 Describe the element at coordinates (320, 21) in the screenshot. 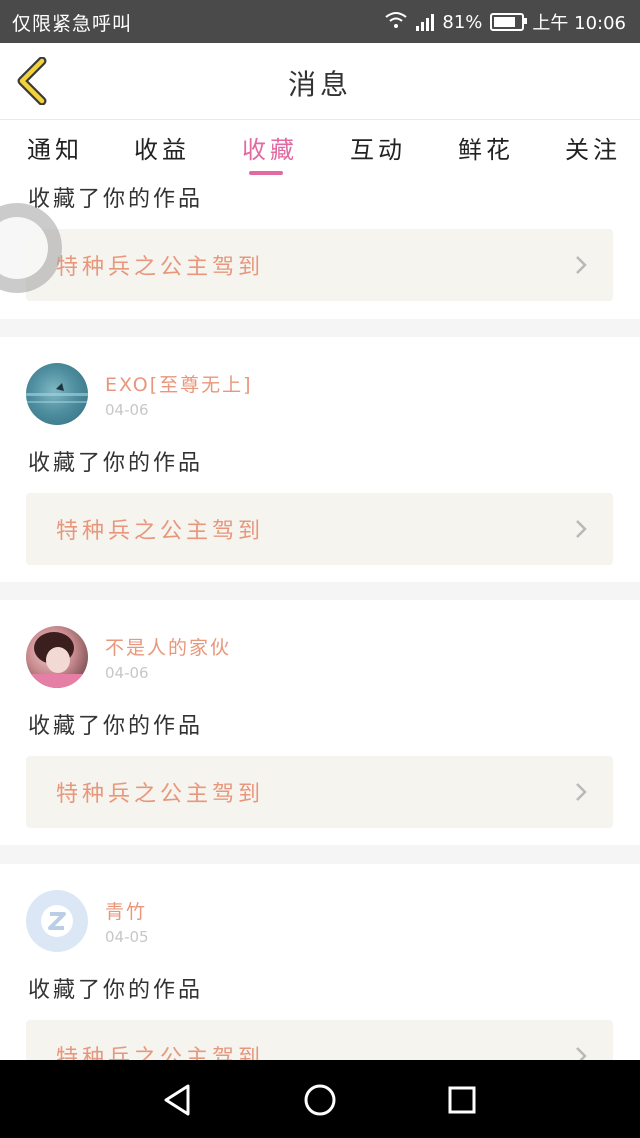

I see `status-bar: 仅限紧急呼叫 81% 上午 10:06` at that location.